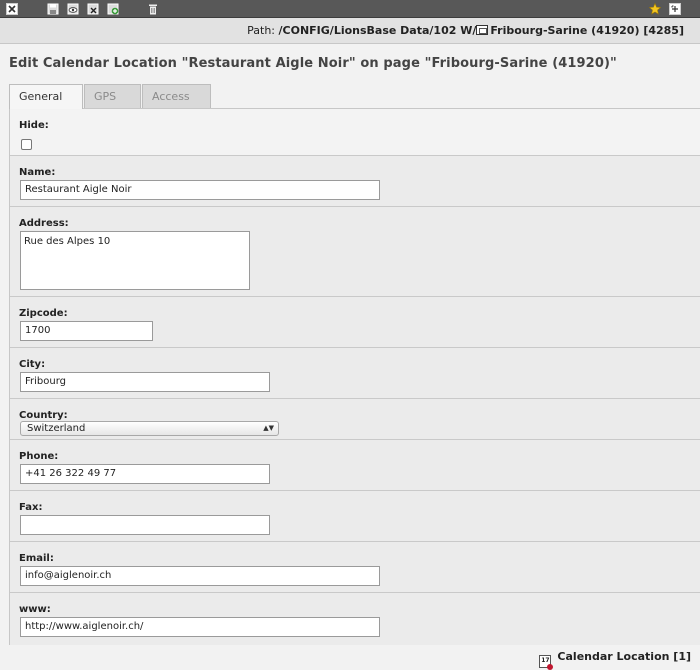 The width and height of the screenshot is (700, 670). What do you see at coordinates (73, 9) in the screenshot?
I see `save-and-view-icon` at bounding box center [73, 9].